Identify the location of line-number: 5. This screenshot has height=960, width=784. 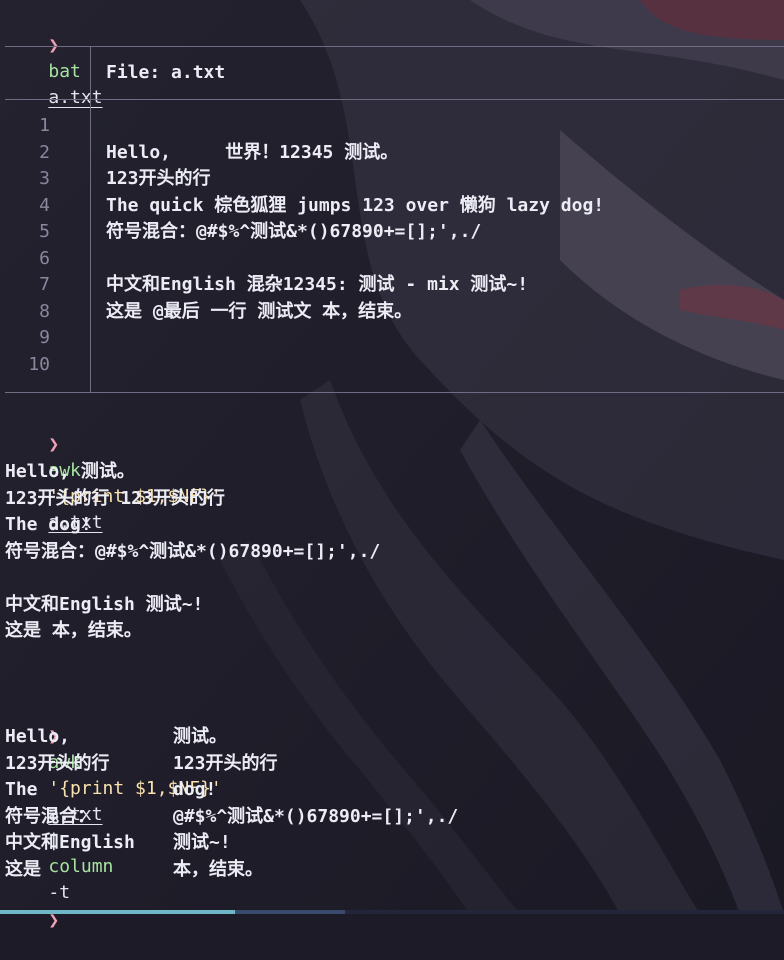
(44, 231).